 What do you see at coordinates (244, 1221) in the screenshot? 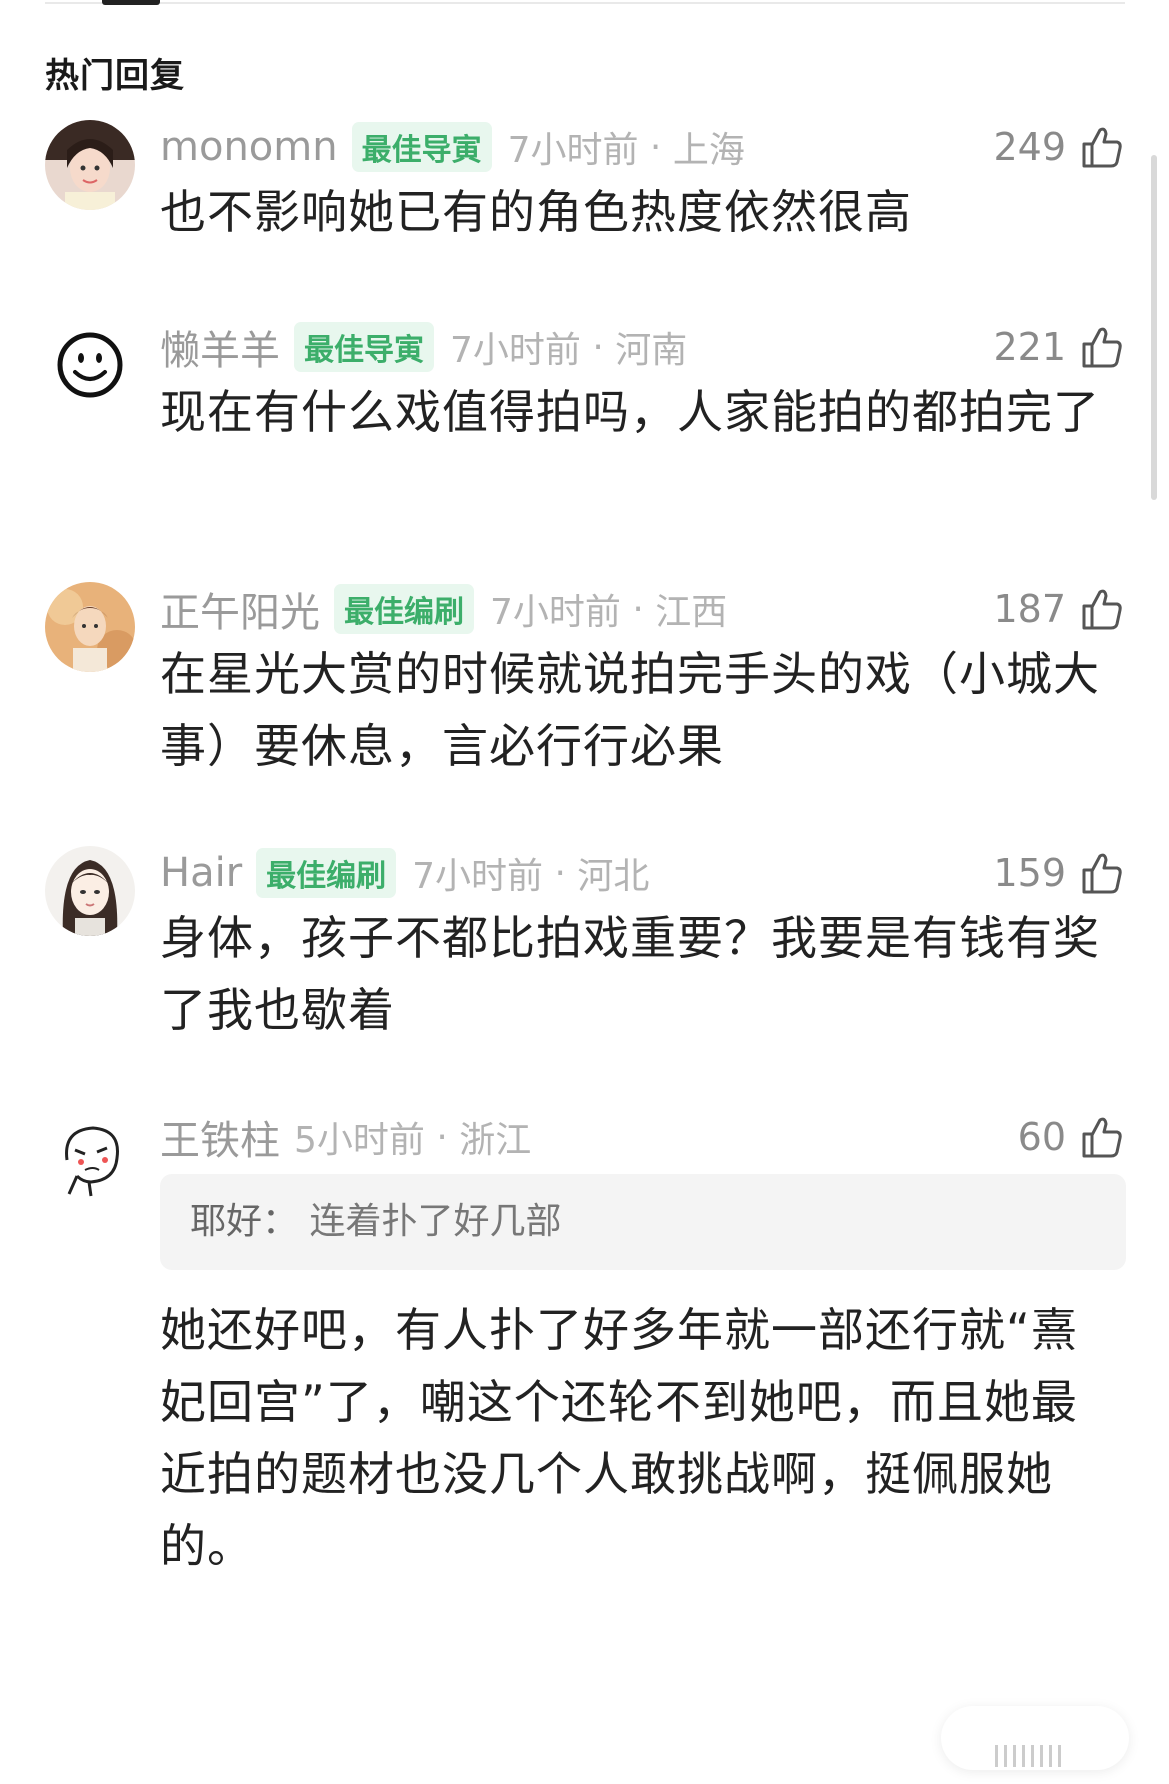
I see `quote-user: 耶好：` at bounding box center [244, 1221].